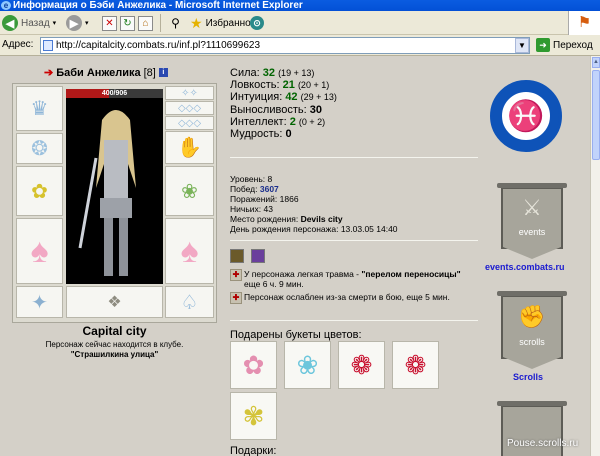 The image size is (600, 456). Describe the element at coordinates (223, 23) in the screenshot. I see `favorites-button: ★ Избранное` at that location.